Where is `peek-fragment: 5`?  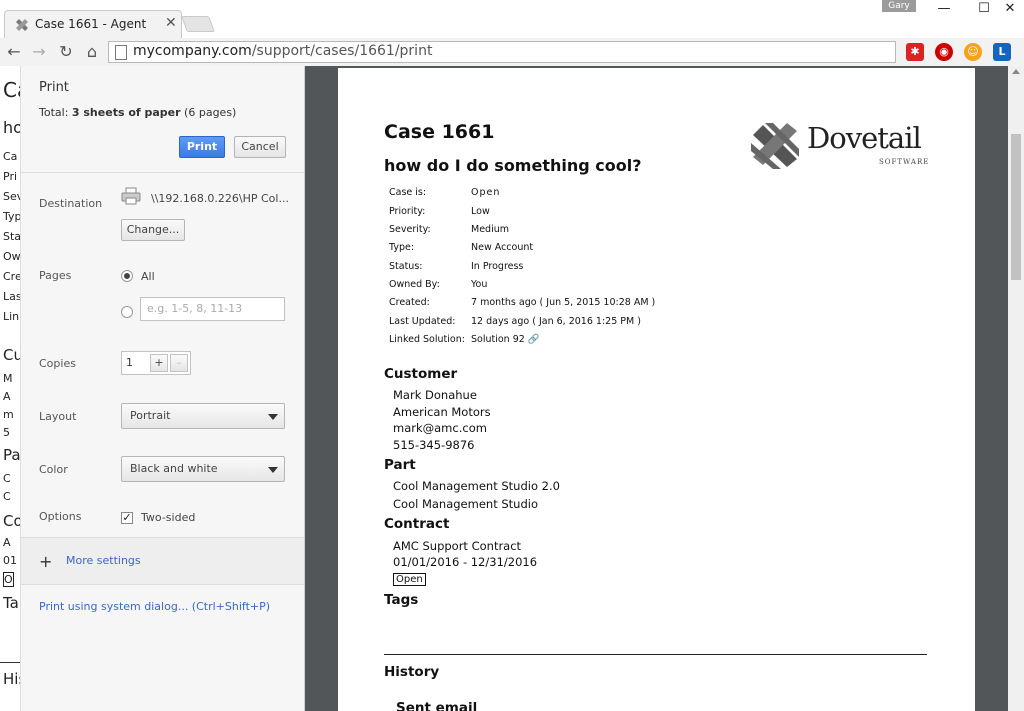 peek-fragment: 5 is located at coordinates (6, 432).